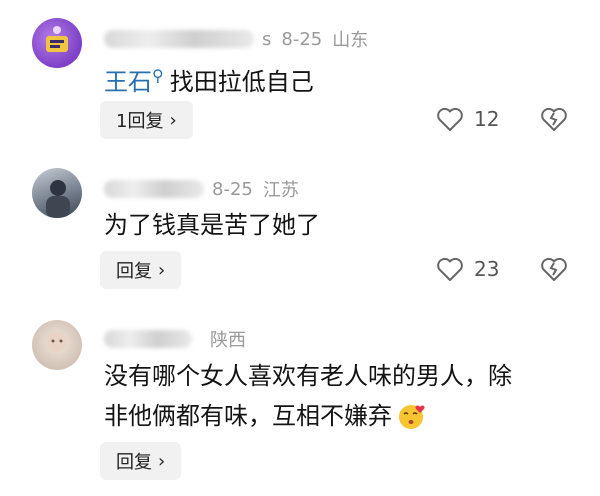 This screenshot has height=496, width=600. What do you see at coordinates (228, 340) in the screenshot?
I see `comment-location: 陕西` at bounding box center [228, 340].